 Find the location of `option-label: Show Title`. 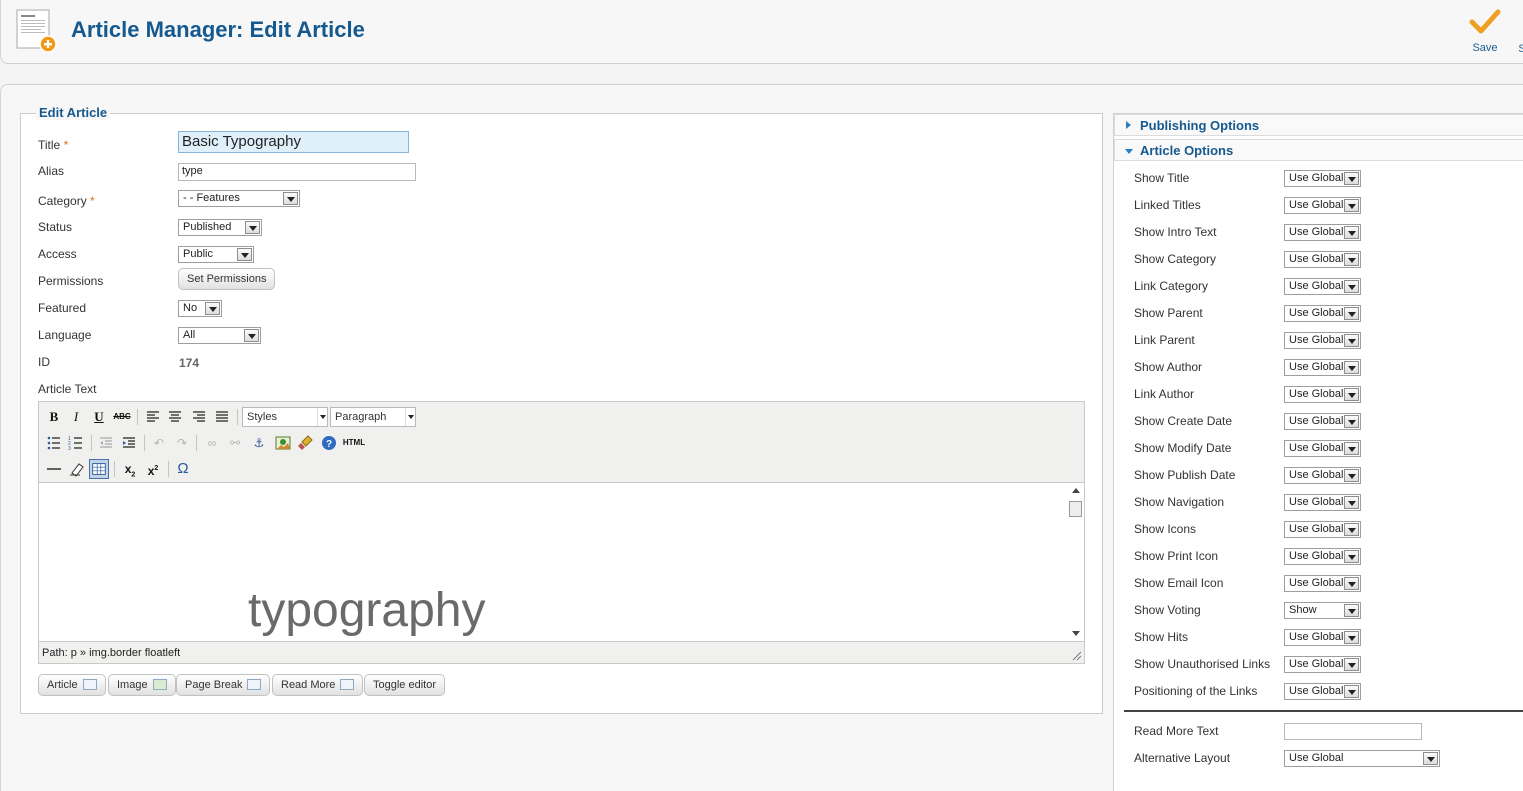

option-label: Show Title is located at coordinates (1162, 178).